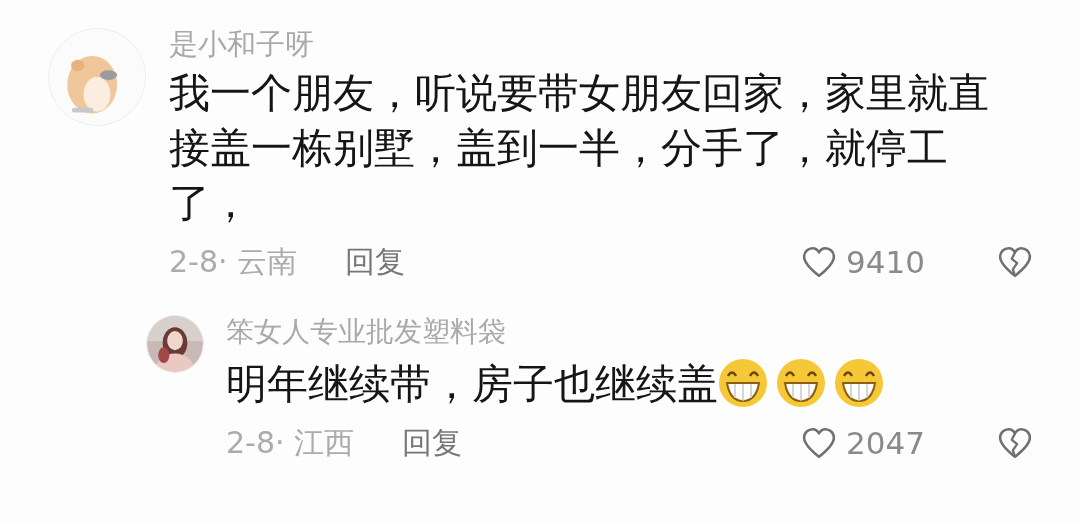 Image resolution: width=1080 pixels, height=524 pixels. I want to click on like-count: 2047, so click(886, 443).